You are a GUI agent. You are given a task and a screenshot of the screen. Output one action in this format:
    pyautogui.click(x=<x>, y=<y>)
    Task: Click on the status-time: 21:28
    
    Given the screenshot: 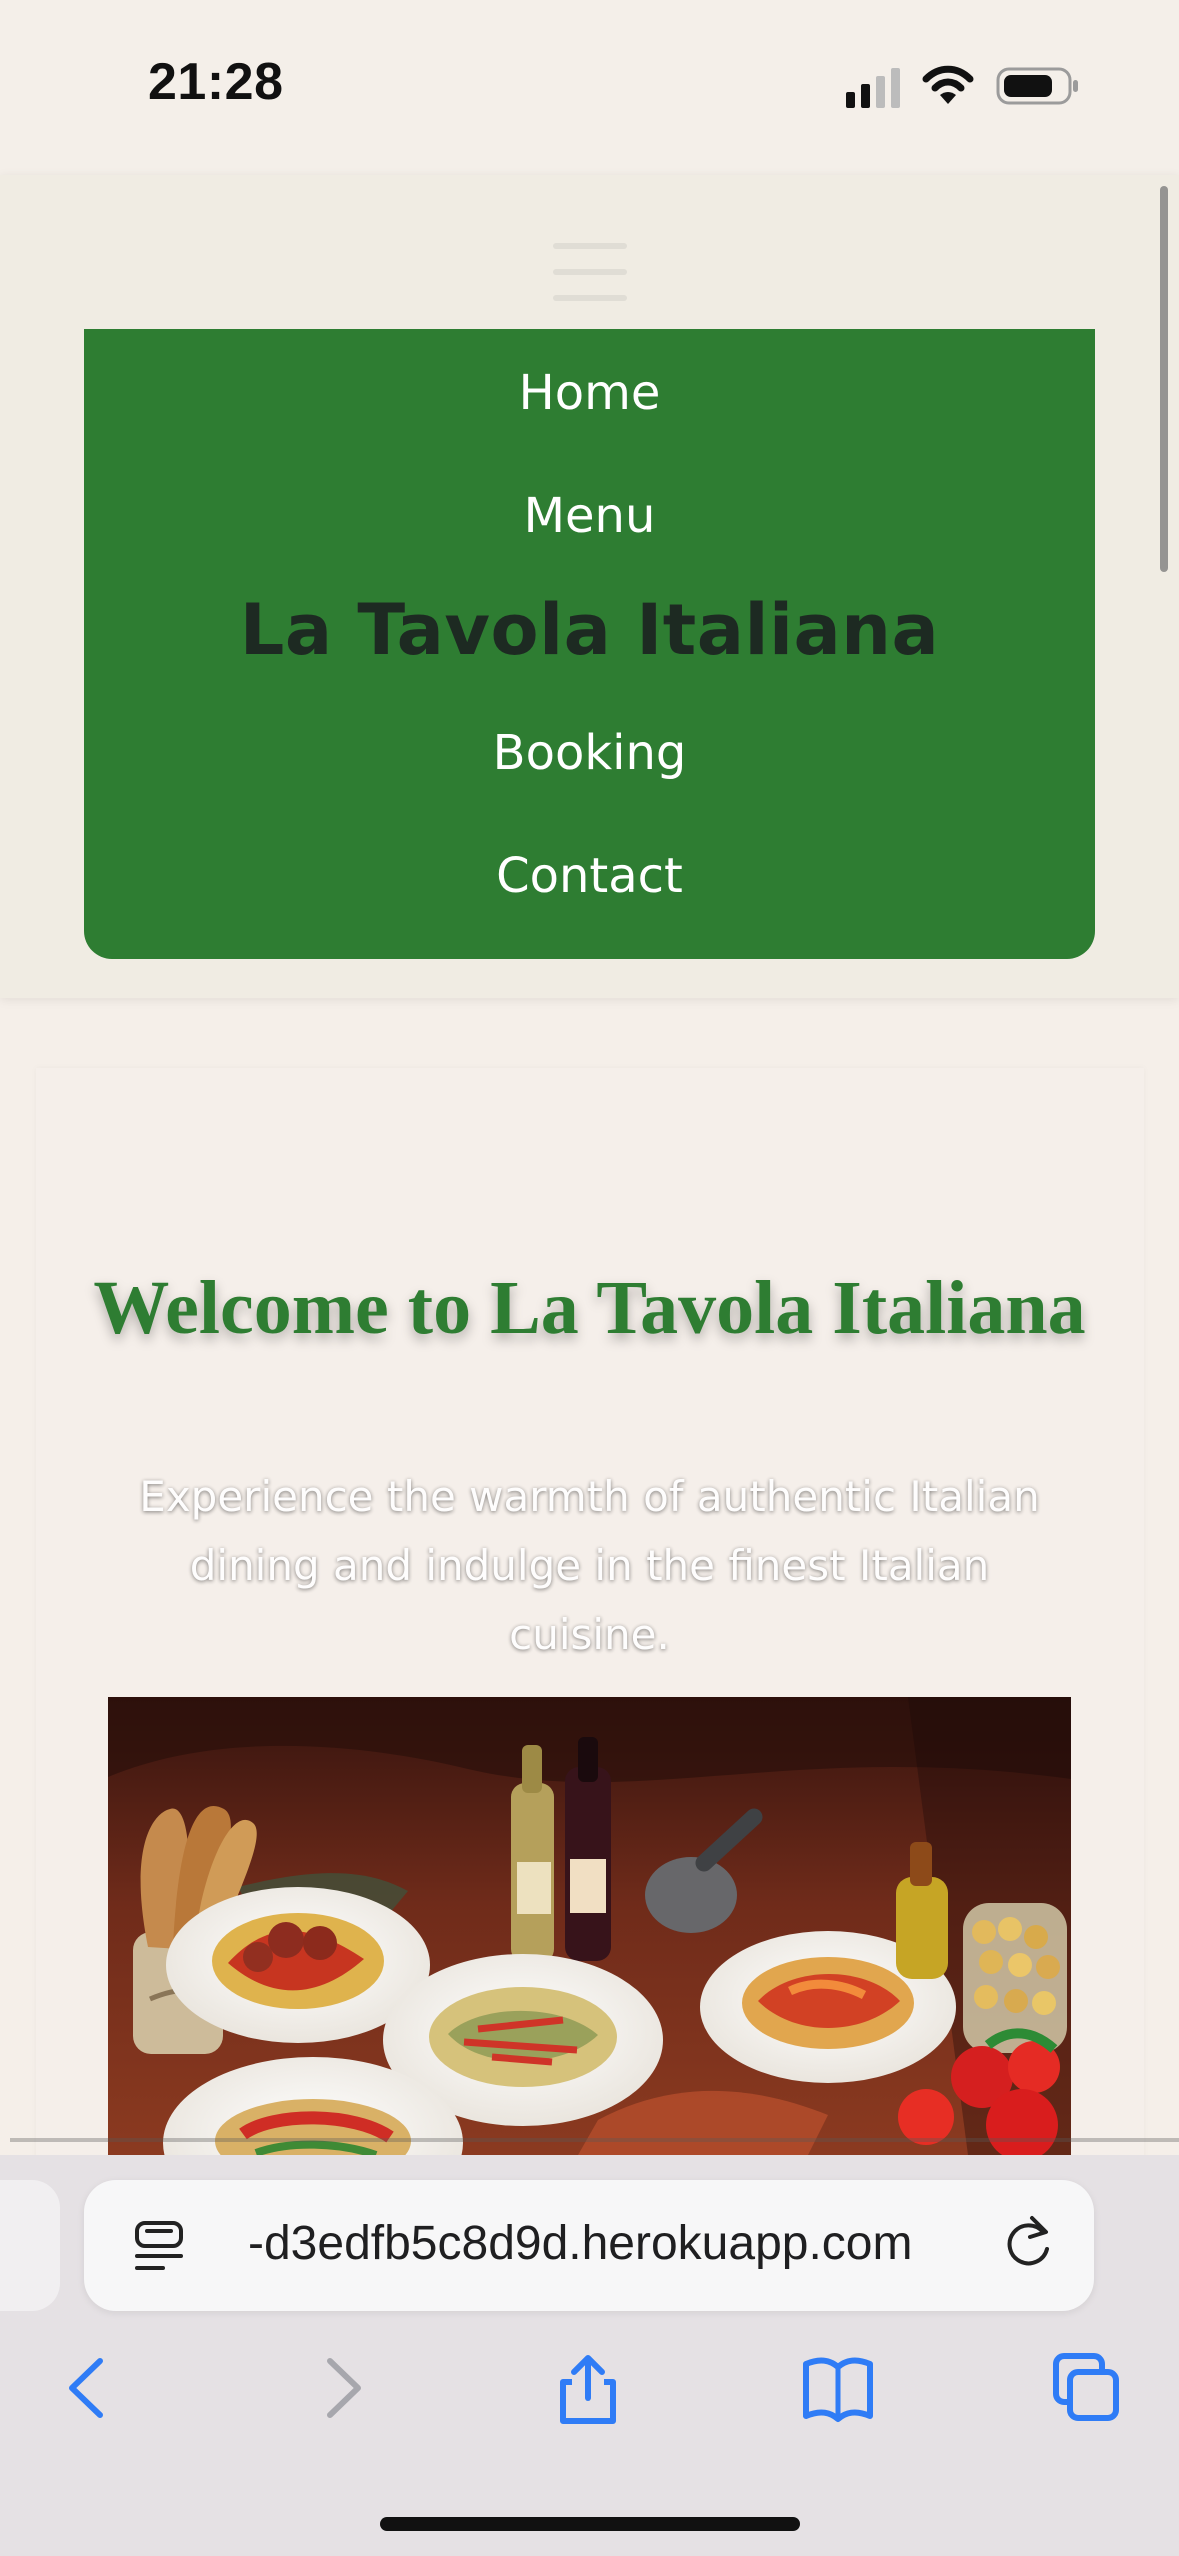 What is the action you would take?
    pyautogui.click(x=216, y=82)
    